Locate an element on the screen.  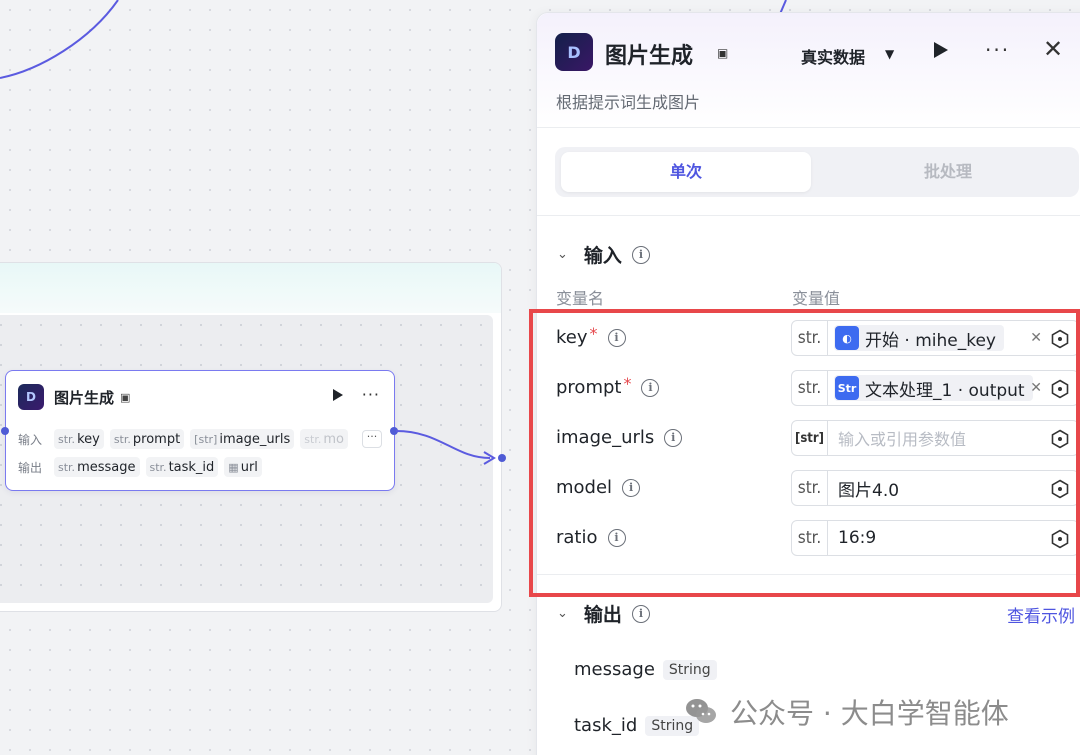
more-icon: ··· is located at coordinates (997, 50).